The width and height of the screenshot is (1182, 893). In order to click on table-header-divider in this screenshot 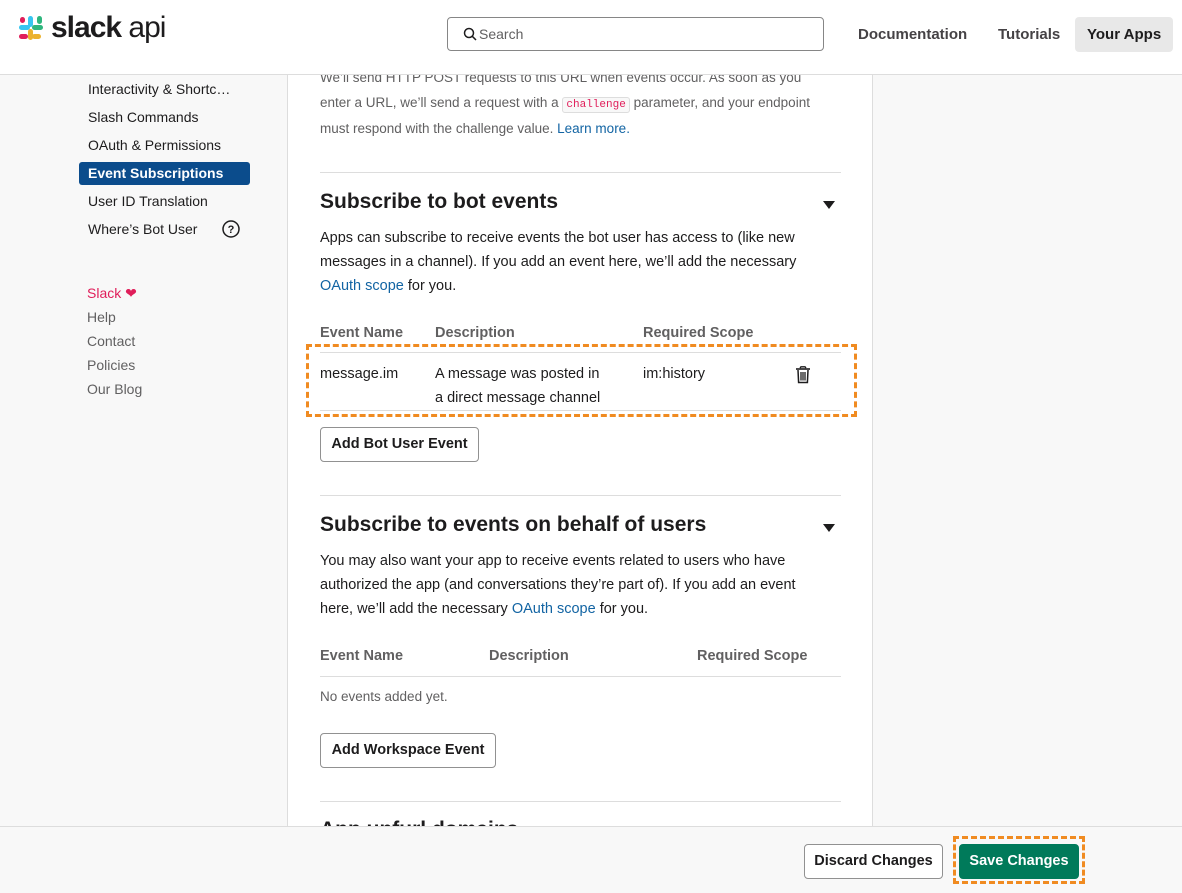, I will do `click(580, 676)`.